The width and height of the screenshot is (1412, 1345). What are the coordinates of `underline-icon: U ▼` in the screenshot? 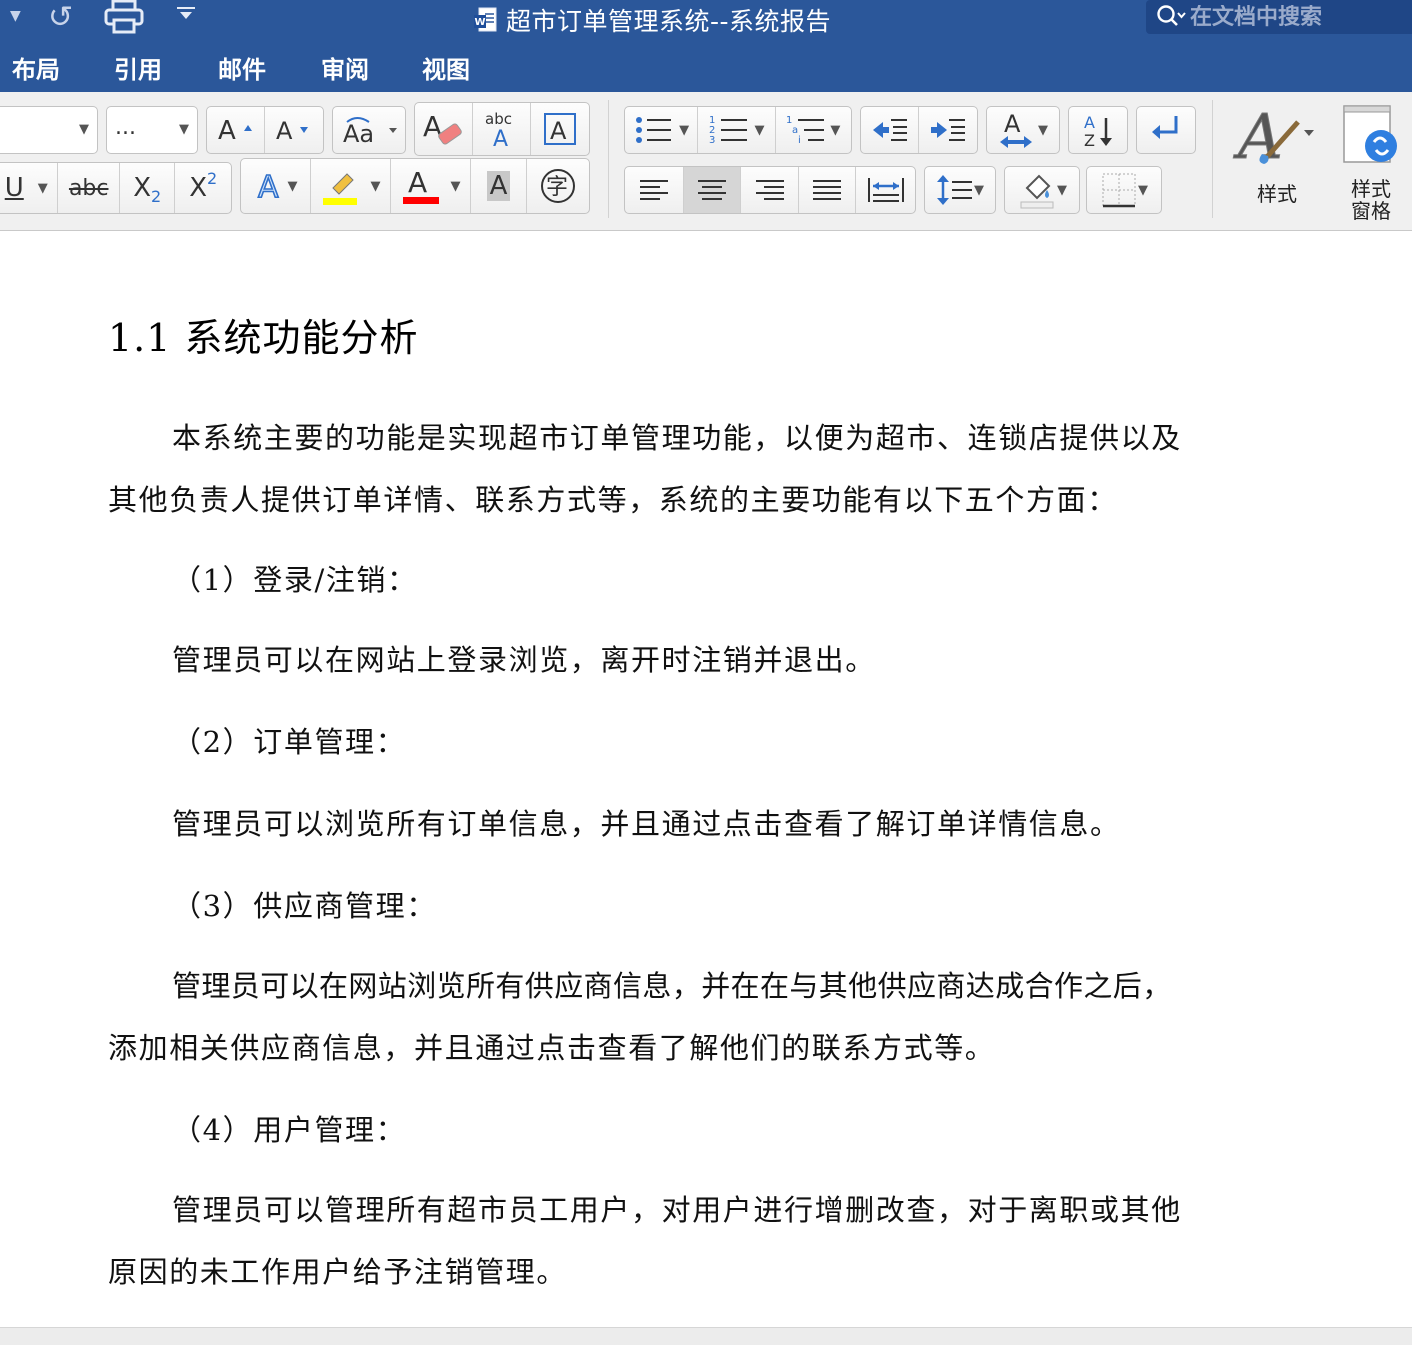 It's located at (29, 188).